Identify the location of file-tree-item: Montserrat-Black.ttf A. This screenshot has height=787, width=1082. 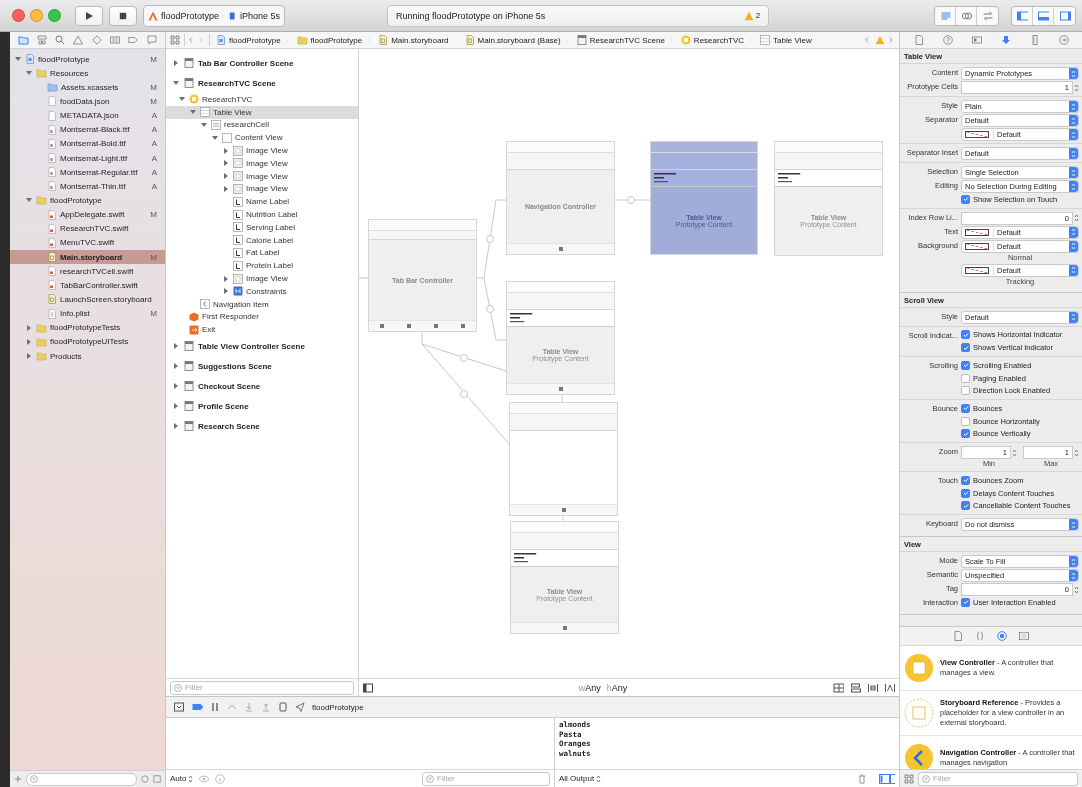
(87, 129).